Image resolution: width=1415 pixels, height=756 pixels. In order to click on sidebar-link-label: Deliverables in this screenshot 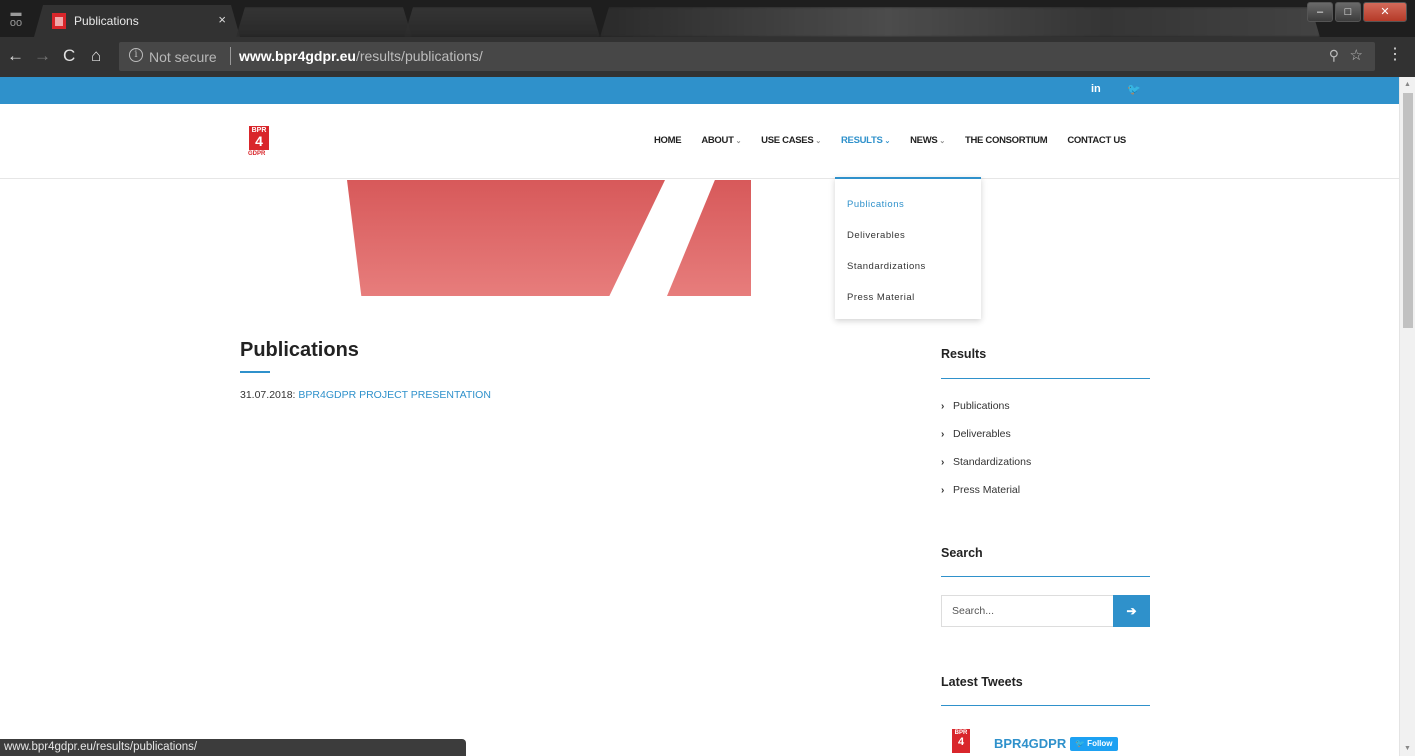, I will do `click(982, 434)`.